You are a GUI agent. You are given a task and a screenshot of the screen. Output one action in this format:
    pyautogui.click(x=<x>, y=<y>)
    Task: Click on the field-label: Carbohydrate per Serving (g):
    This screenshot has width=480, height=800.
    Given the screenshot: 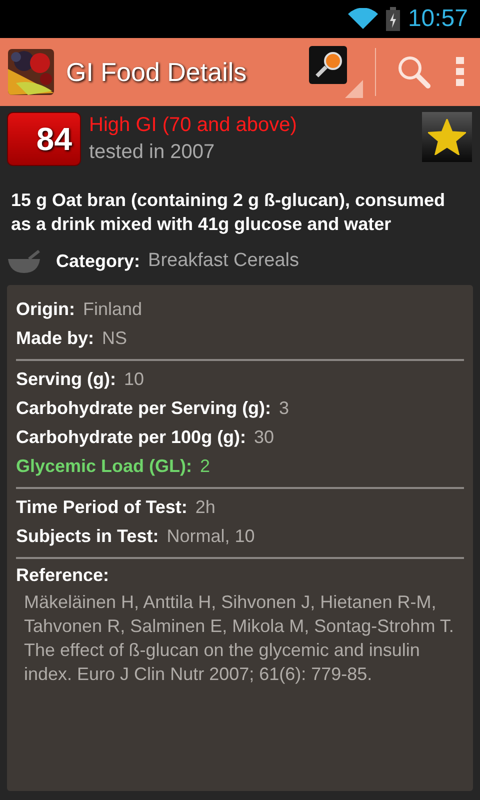 What is the action you would take?
    pyautogui.click(x=144, y=408)
    